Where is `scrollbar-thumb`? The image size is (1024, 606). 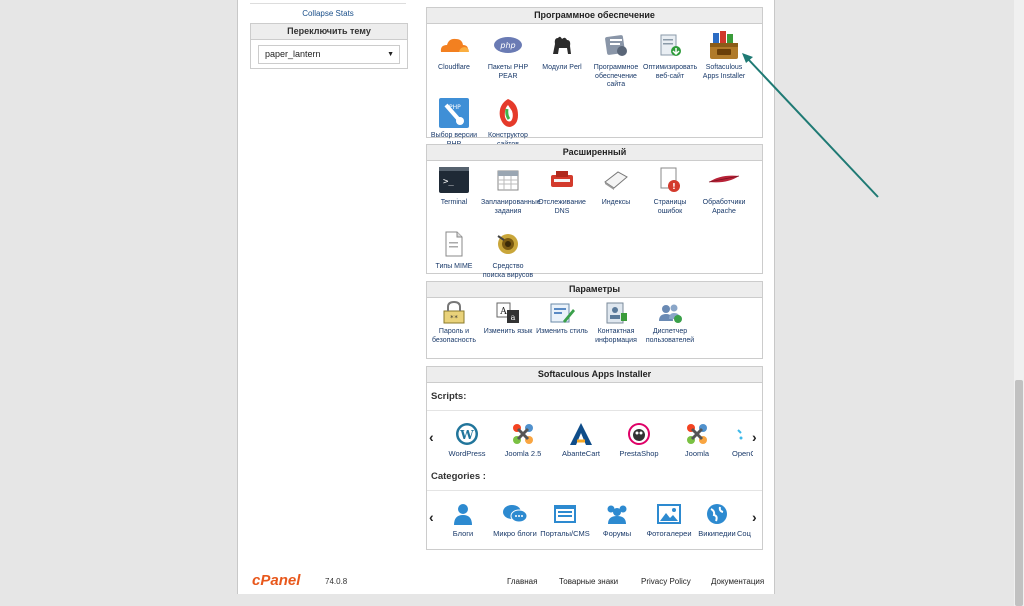 scrollbar-thumb is located at coordinates (1019, 493).